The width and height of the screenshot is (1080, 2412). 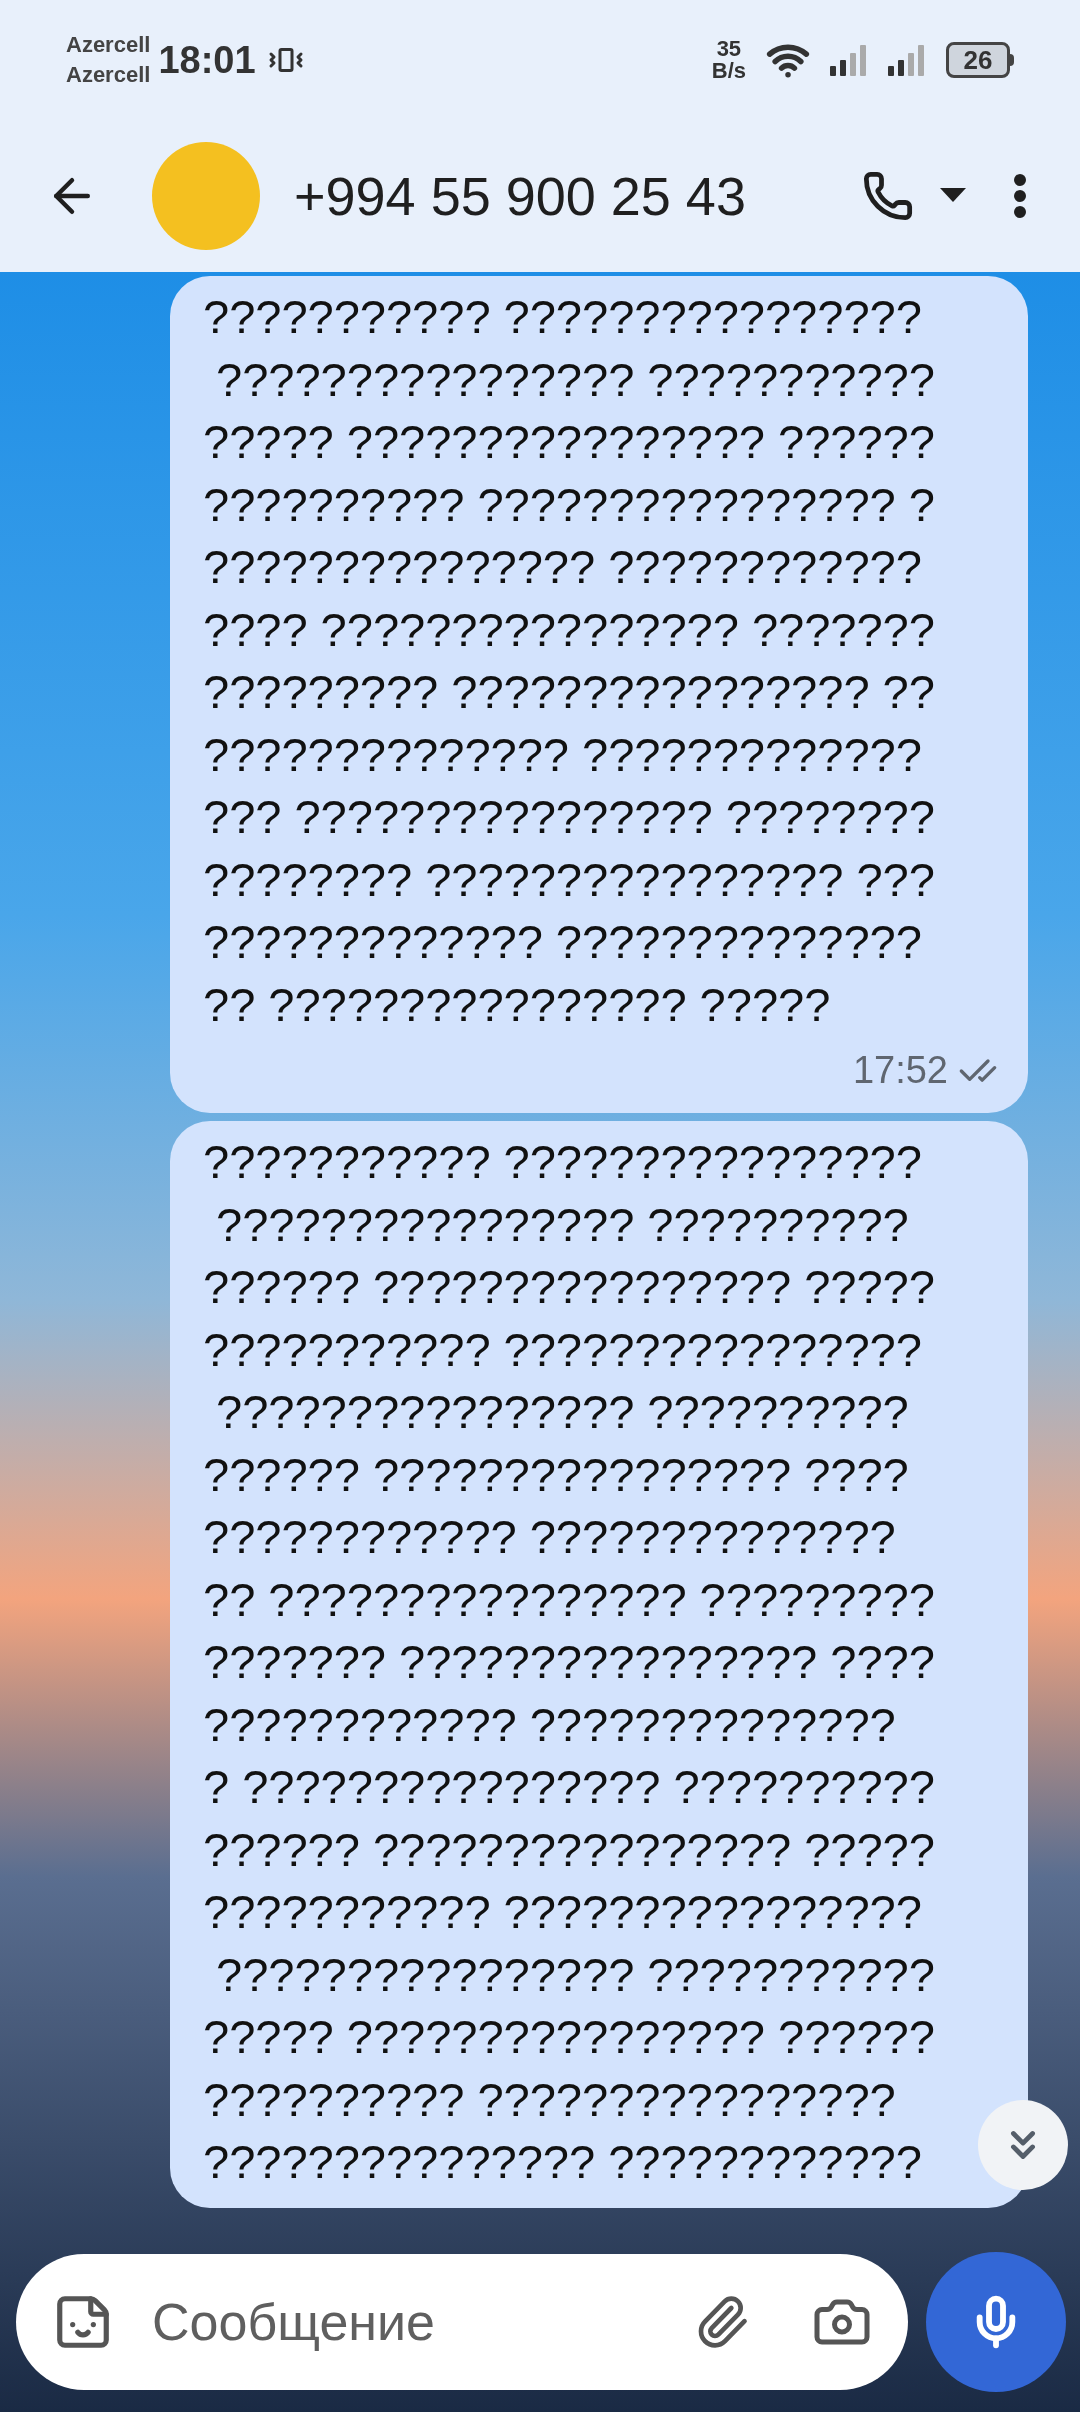 What do you see at coordinates (888, 196) in the screenshot?
I see `phone-icon` at bounding box center [888, 196].